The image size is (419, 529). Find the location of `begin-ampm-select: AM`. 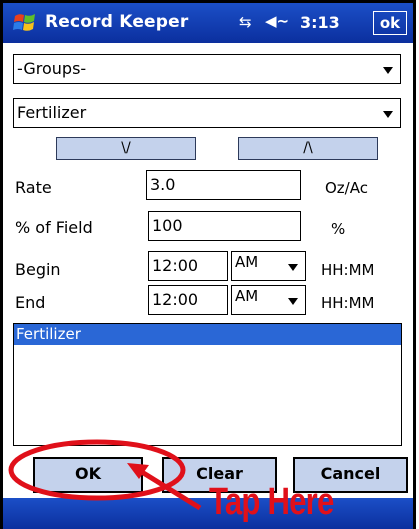

begin-ampm-select: AM is located at coordinates (268, 266).